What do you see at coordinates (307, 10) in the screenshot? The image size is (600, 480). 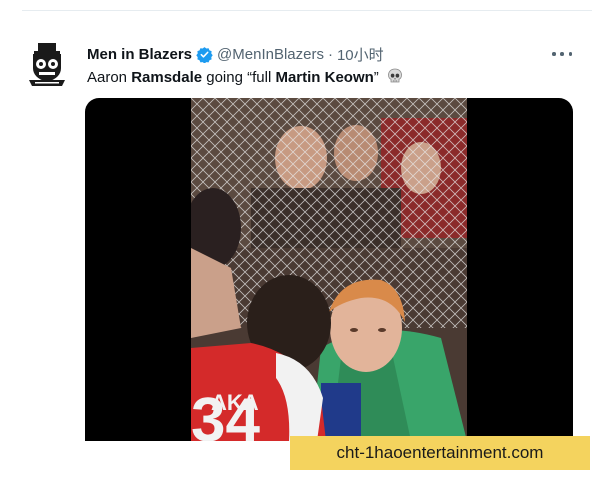 I see `divider` at bounding box center [307, 10].